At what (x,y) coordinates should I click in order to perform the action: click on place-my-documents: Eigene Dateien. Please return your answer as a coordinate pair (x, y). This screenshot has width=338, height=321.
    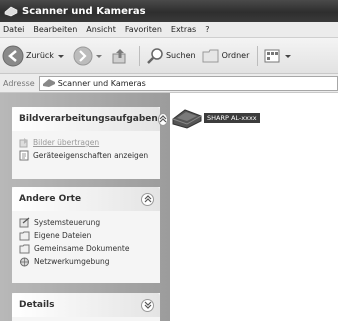
    Looking at the image, I should click on (86, 235).